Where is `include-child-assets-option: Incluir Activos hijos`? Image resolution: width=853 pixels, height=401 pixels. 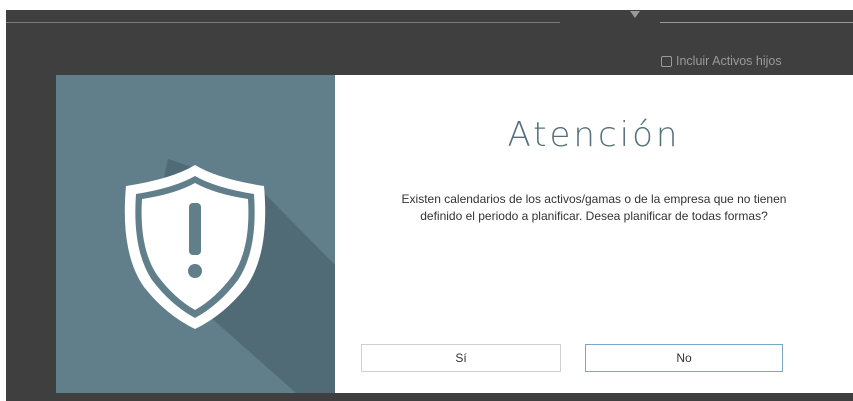
include-child-assets-option: Incluir Activos hijos is located at coordinates (721, 61).